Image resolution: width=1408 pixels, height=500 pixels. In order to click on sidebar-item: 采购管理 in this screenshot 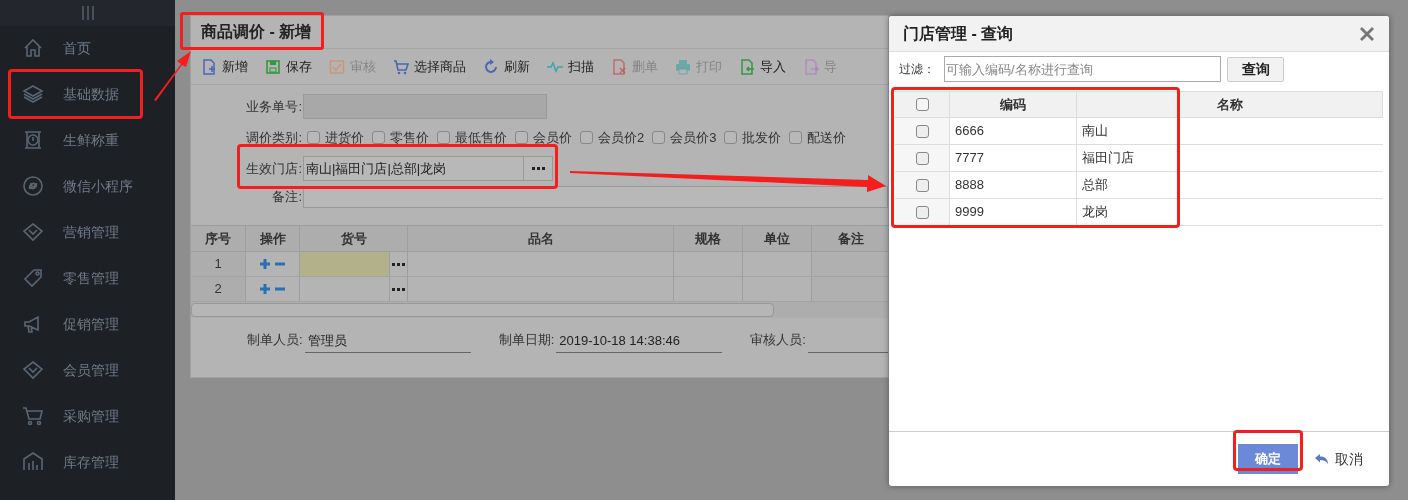, I will do `click(76, 416)`.